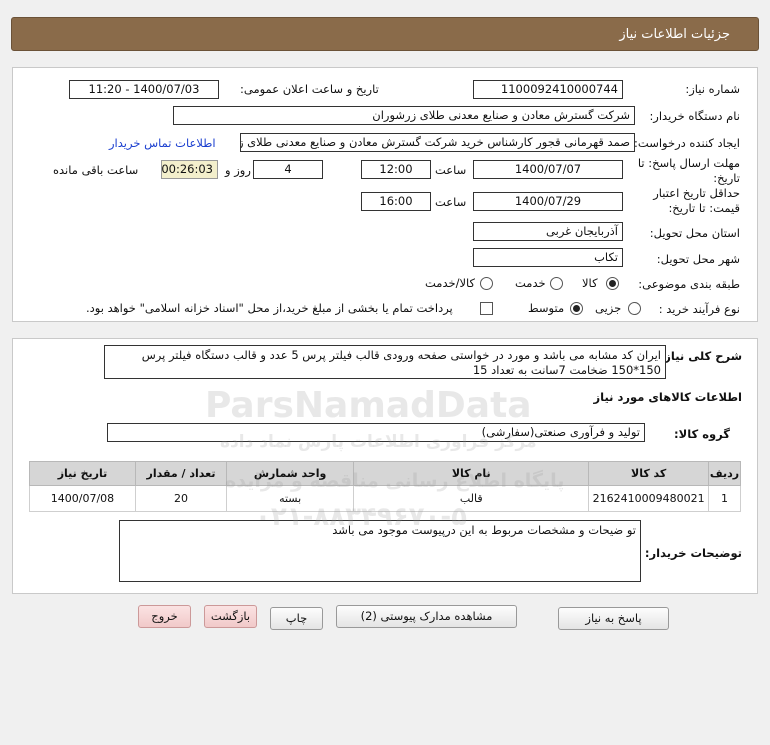 The image size is (770, 745). What do you see at coordinates (688, 163) in the screenshot?
I see `deadline-label-line1: مهلت ارسال پاسخ: تا` at bounding box center [688, 163].